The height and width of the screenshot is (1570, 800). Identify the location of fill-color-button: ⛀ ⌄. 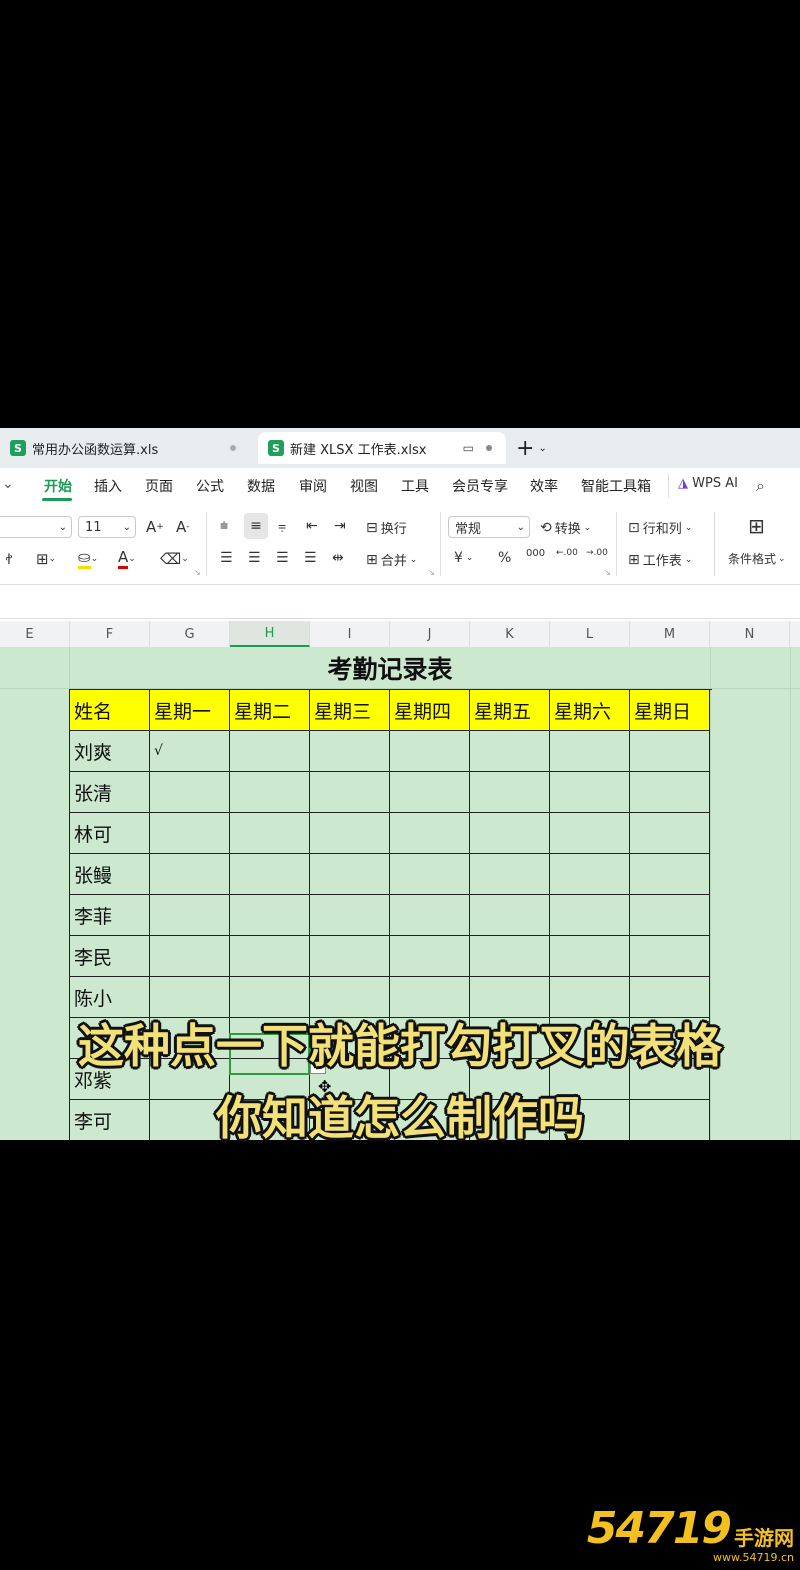
(88, 558).